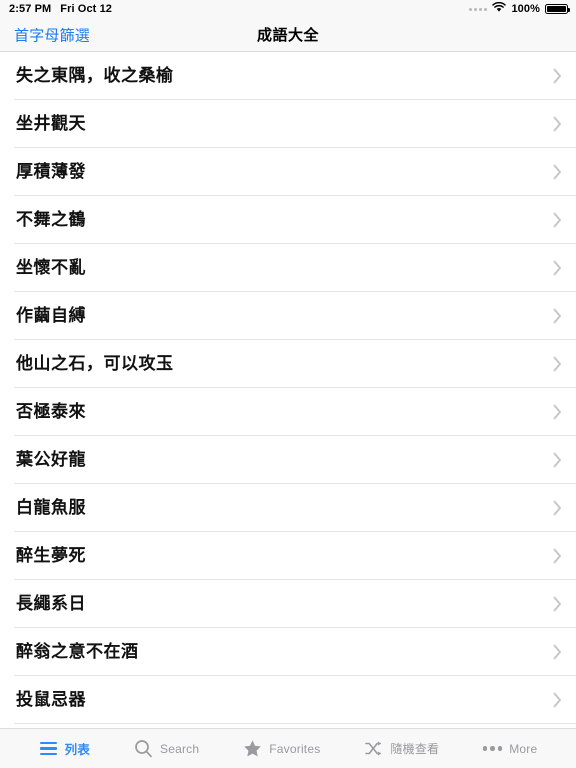 The height and width of the screenshot is (768, 576). I want to click on tab-bar: 列表 Search Favorites 隨機查看 More, so click(288, 748).